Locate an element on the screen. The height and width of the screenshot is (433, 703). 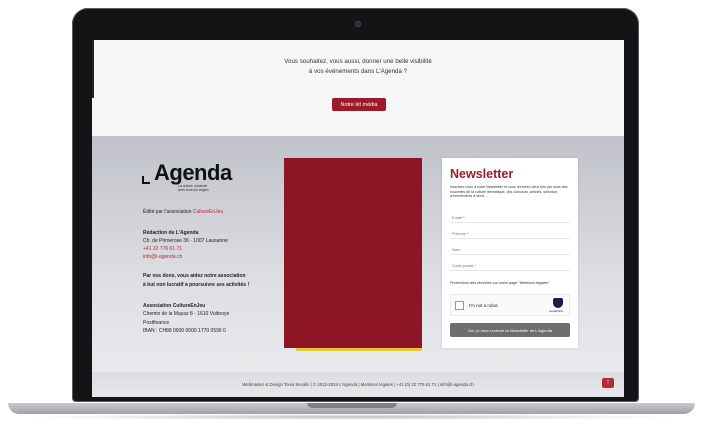
promo-text-line2: à vos événements dans L'Agenda ? is located at coordinates (358, 71).